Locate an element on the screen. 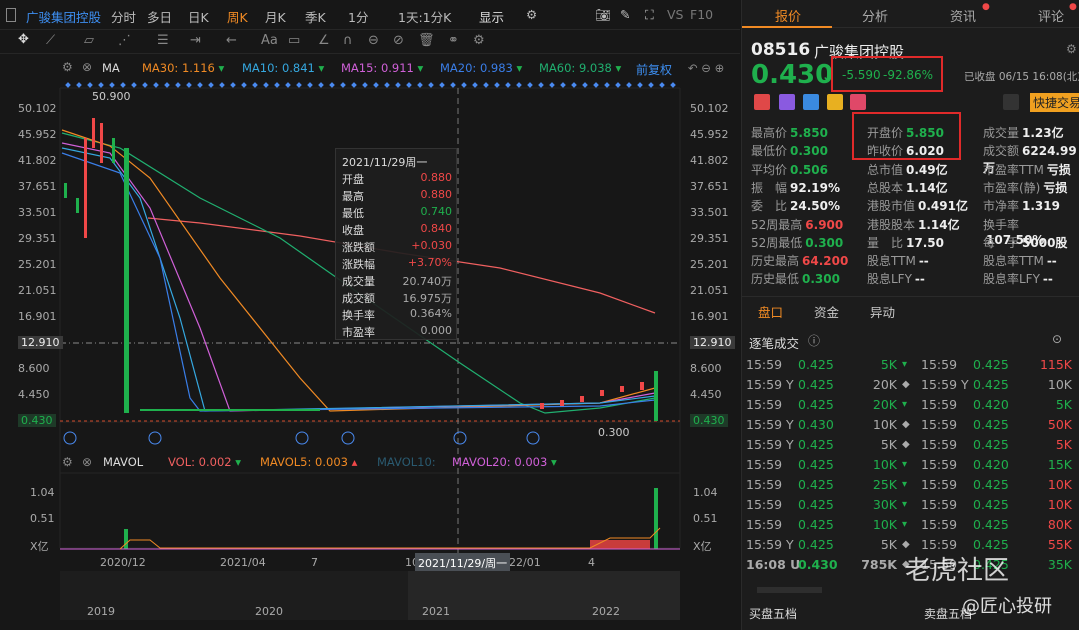 Image resolution: width=1079 pixels, height=630 pixels. zoom-controls: ↶ ⊖ ⊕ is located at coordinates (706, 68).